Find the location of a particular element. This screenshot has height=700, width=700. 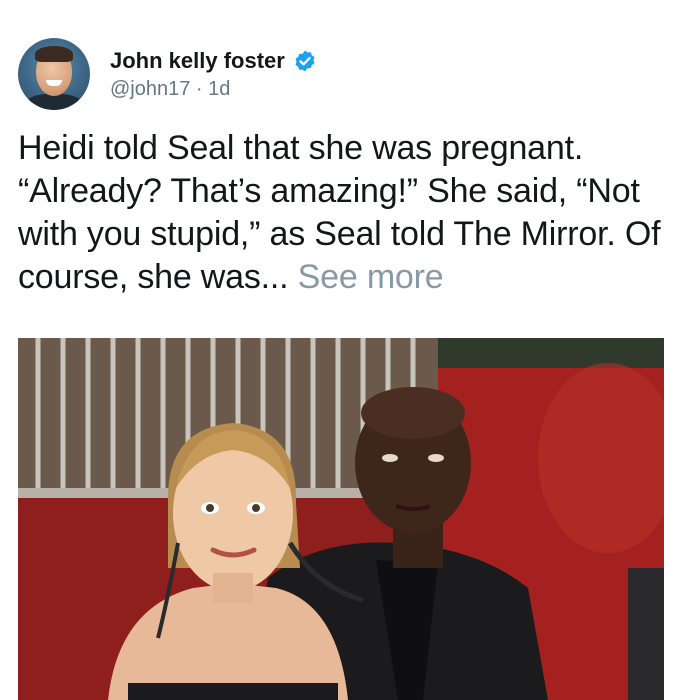

author-name: John kelly foster is located at coordinates (197, 61).